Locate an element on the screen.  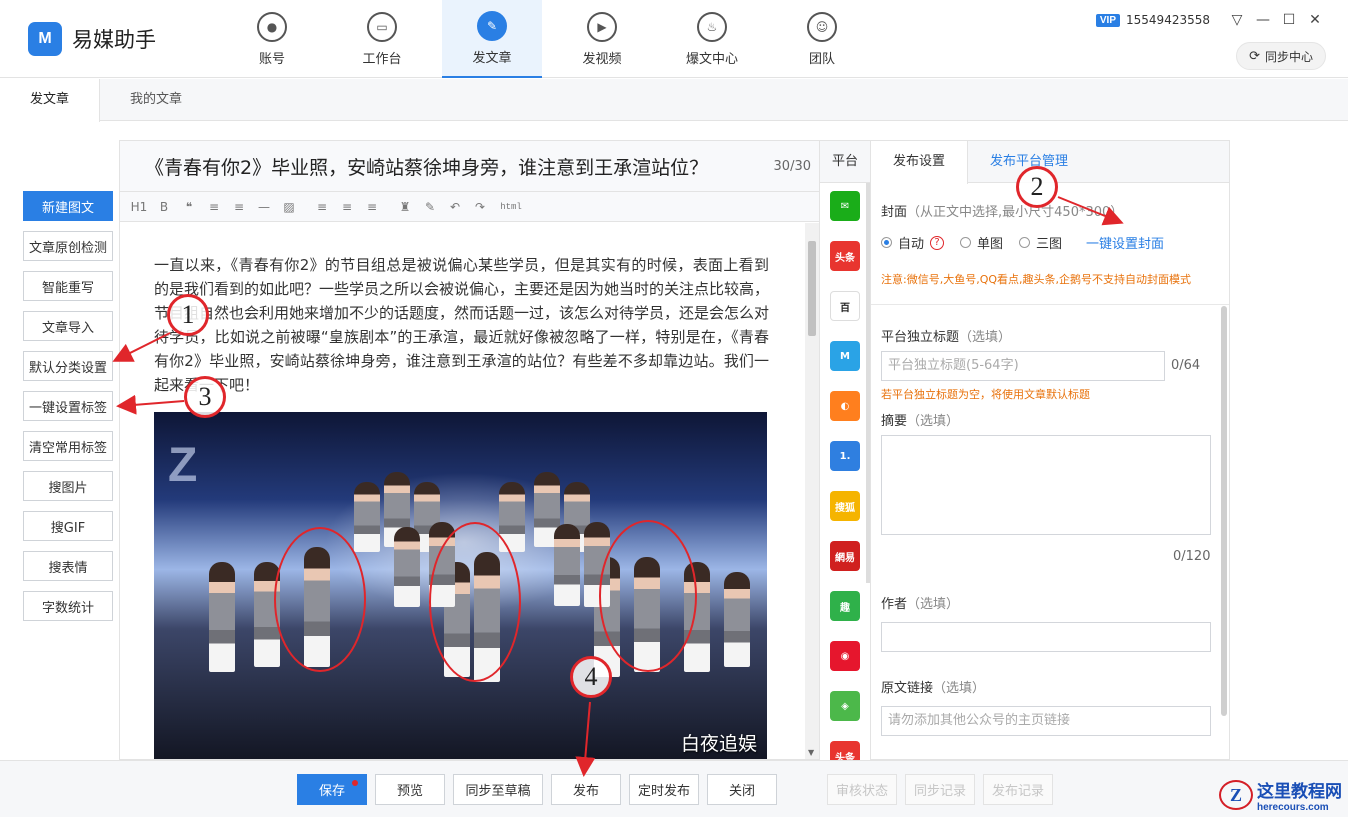
wechat-icon: ✉ is located at coordinates (845, 206).